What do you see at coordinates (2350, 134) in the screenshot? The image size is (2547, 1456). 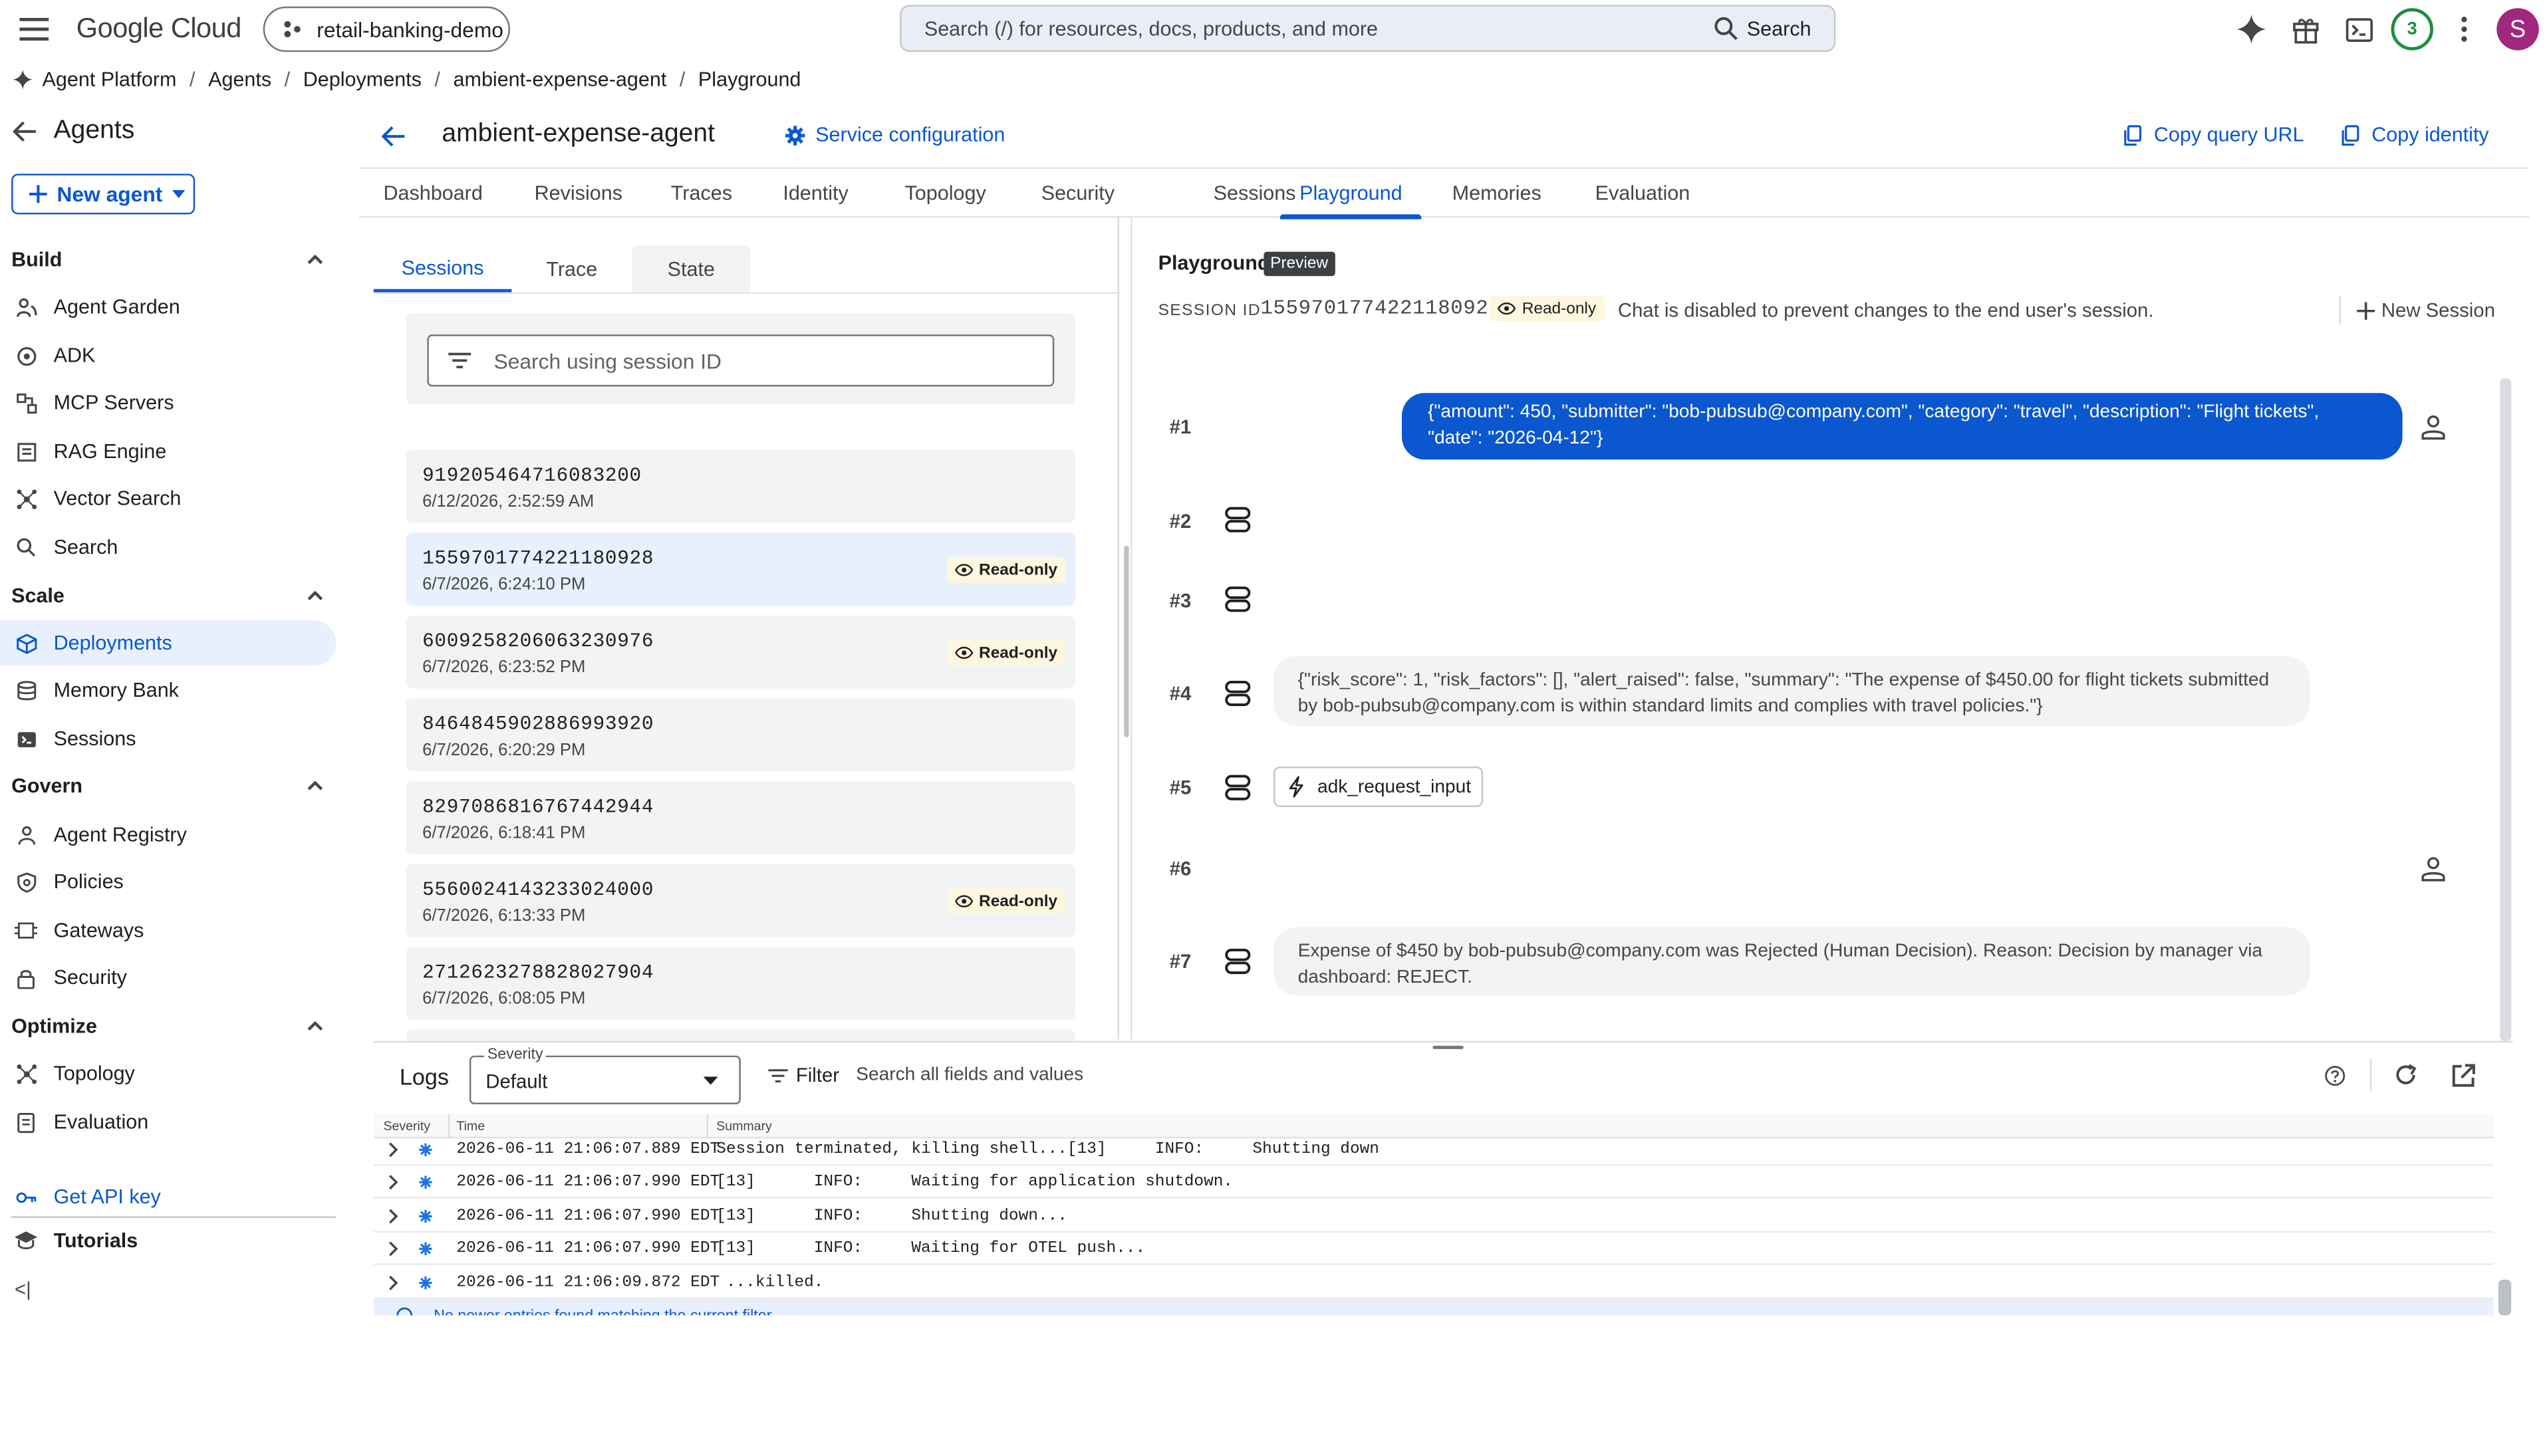 I see `copy-icon` at bounding box center [2350, 134].